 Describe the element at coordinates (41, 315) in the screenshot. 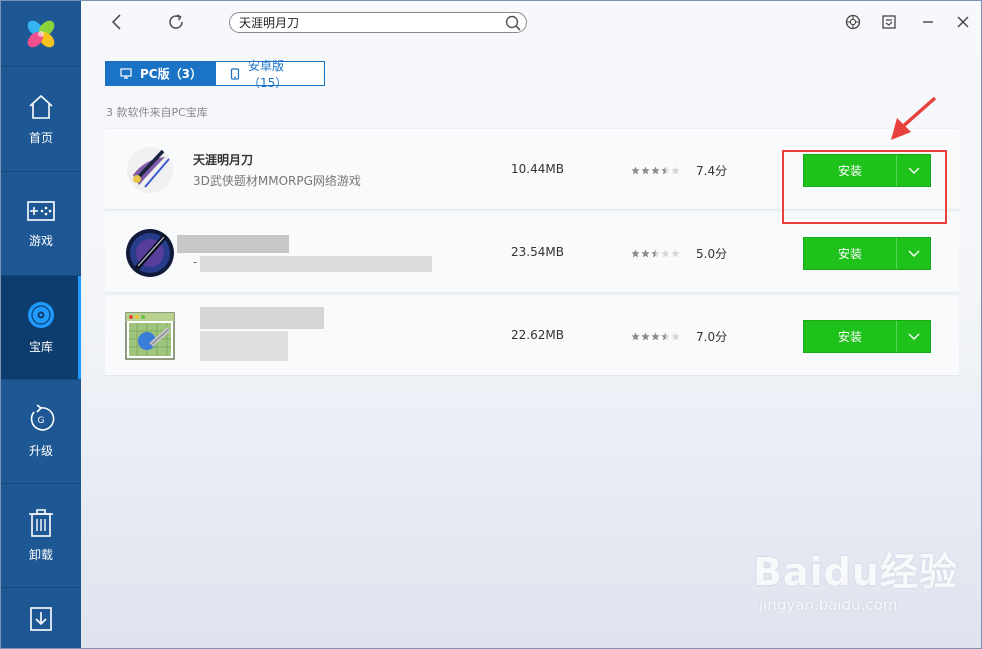

I see `disc-icon` at that location.